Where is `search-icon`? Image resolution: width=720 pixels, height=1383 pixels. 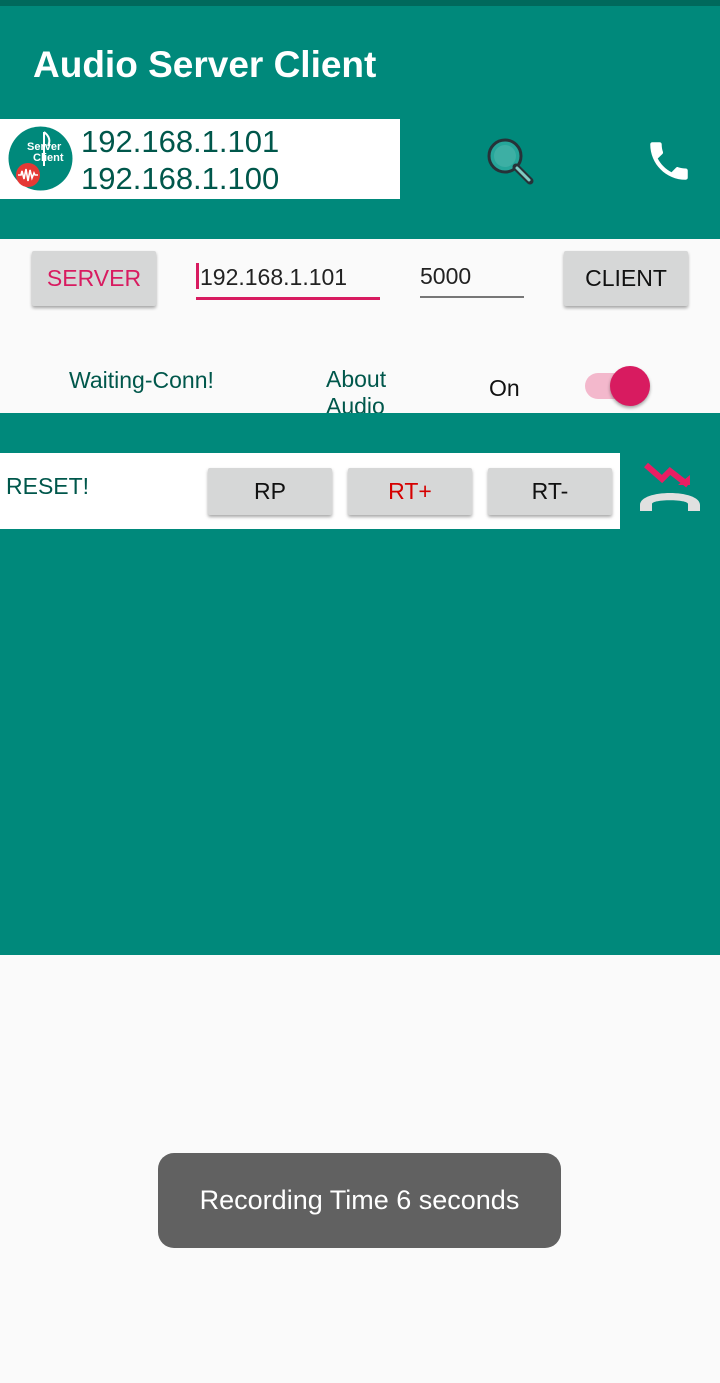
search-icon is located at coordinates (510, 162).